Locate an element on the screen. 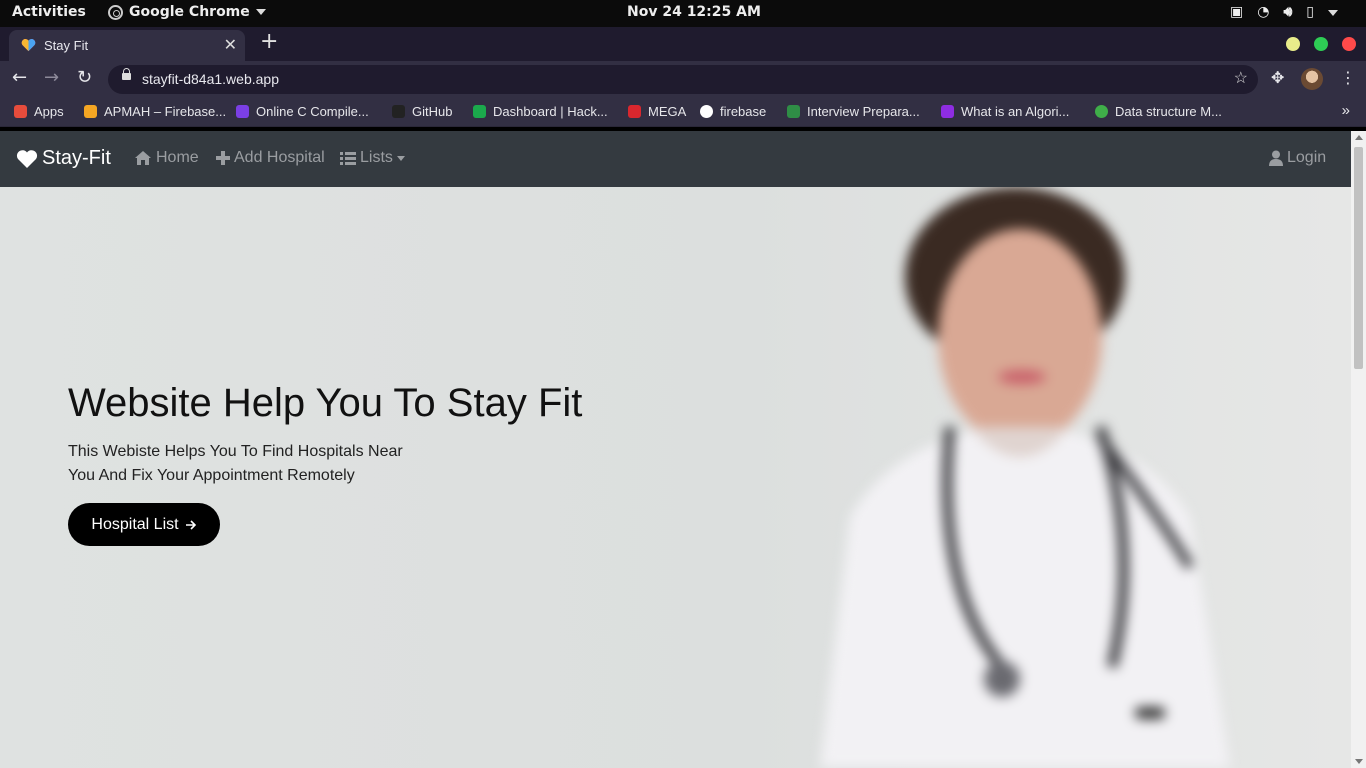  nav-login: Login is located at coordinates (1297, 158).